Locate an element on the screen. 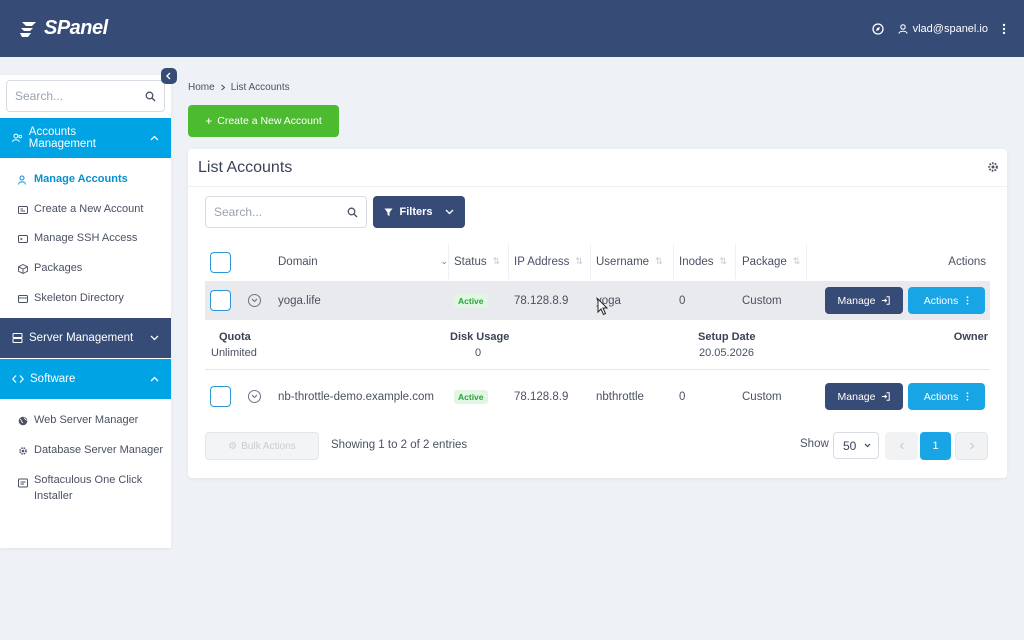 This screenshot has height=640, width=1024. sidebar-item-label-line2: Installer is located at coordinates (53, 496).